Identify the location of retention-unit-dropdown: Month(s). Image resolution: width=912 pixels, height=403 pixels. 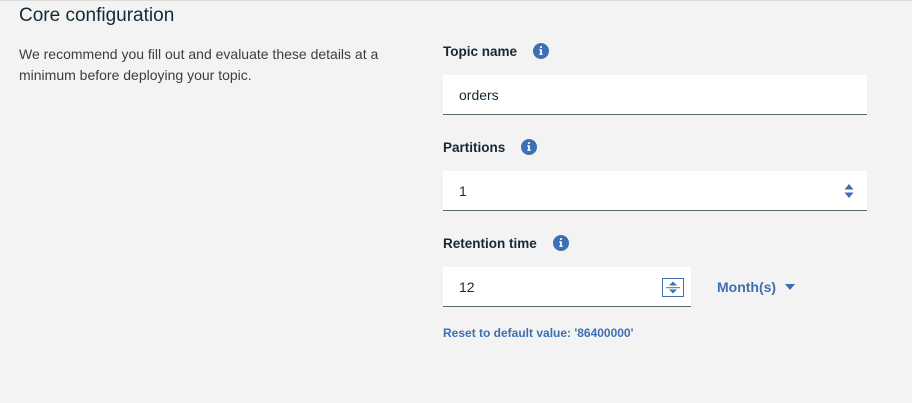
(756, 287).